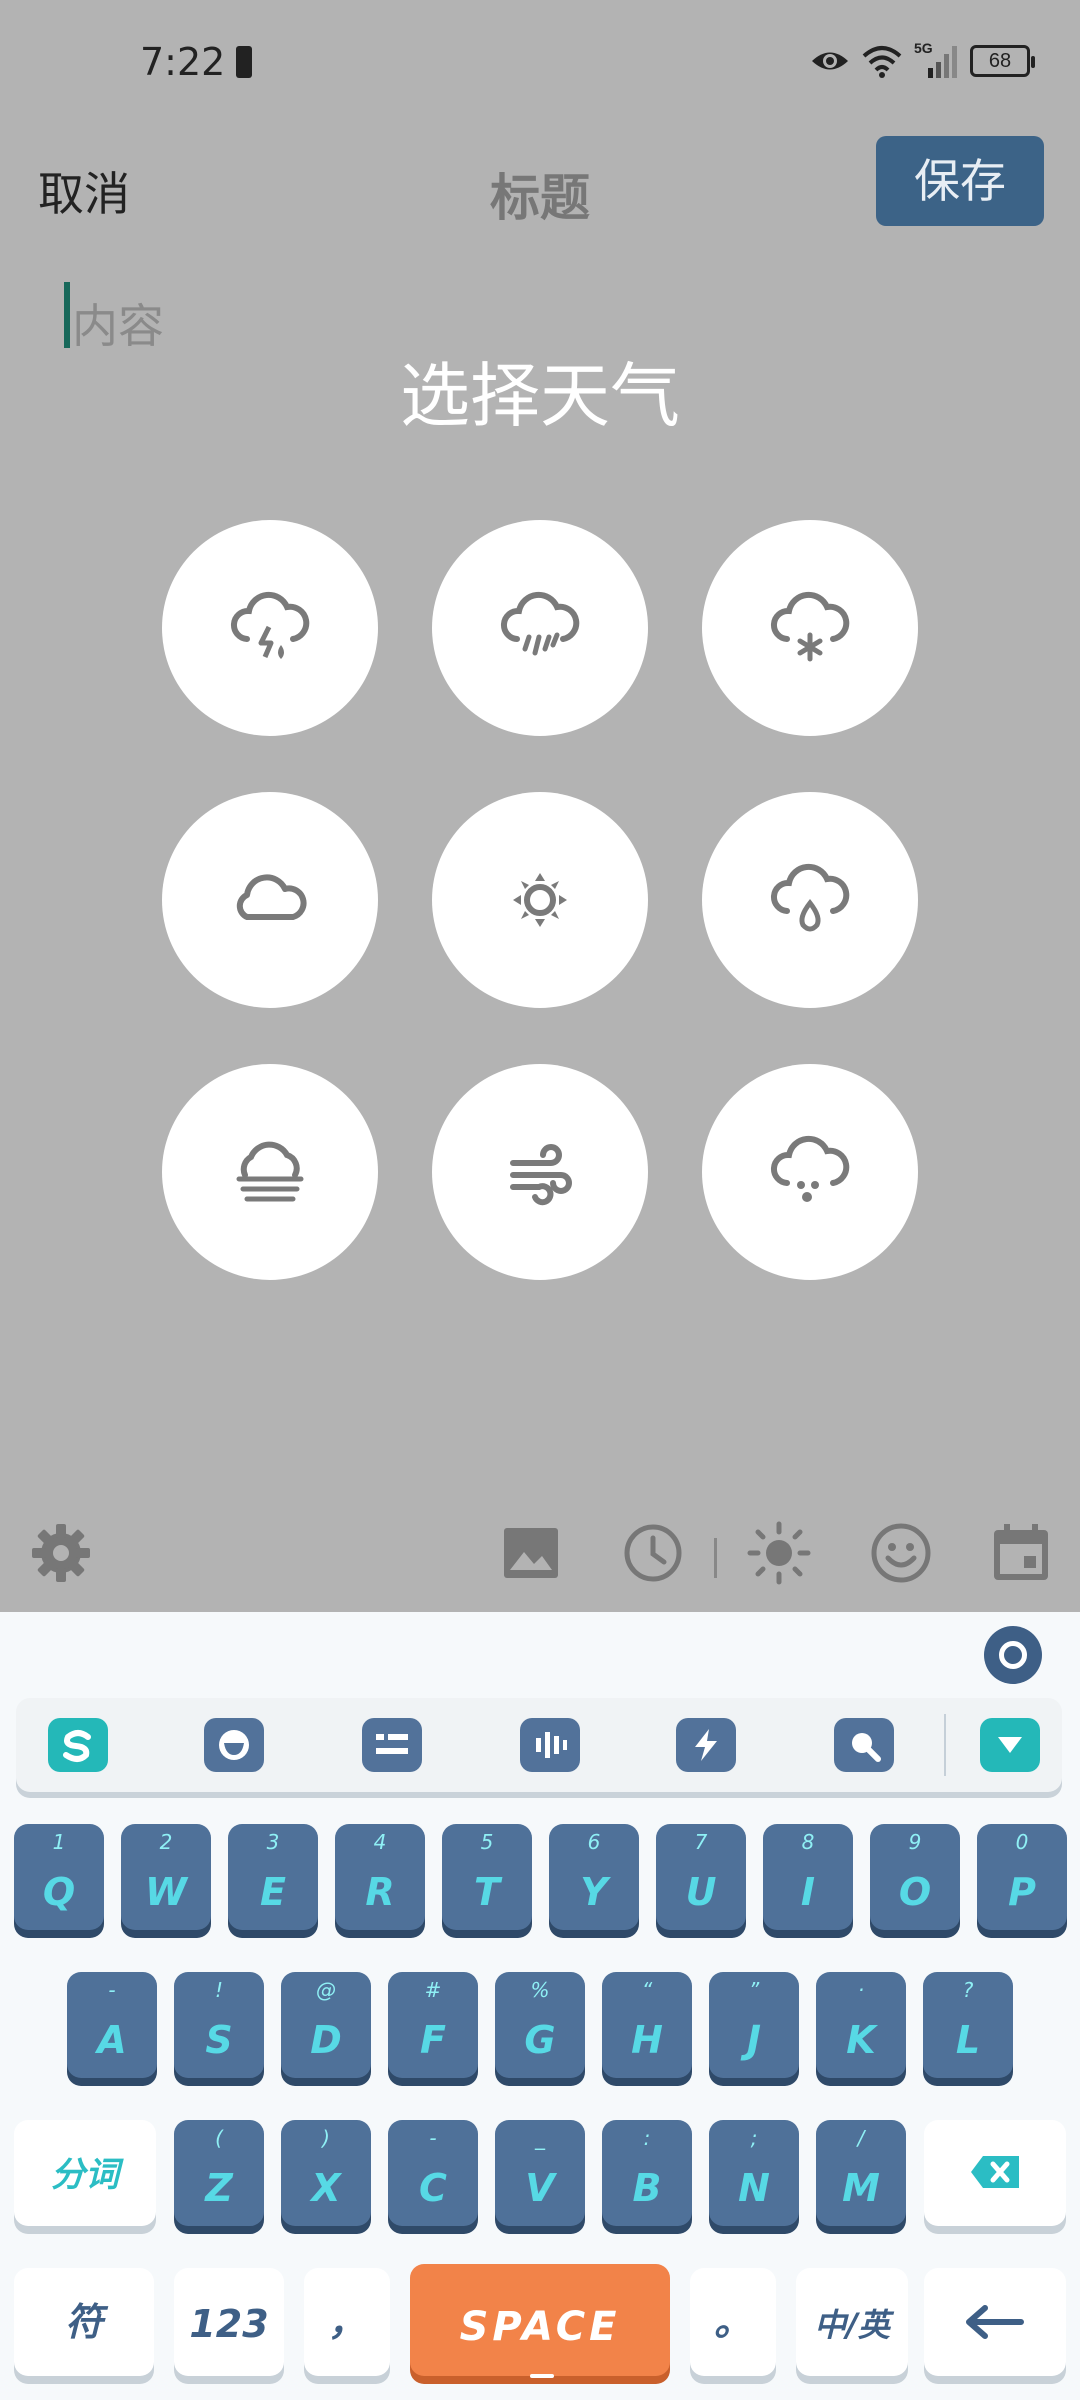  Describe the element at coordinates (594, 1877) in the screenshot. I see `key-y: 6Y` at that location.